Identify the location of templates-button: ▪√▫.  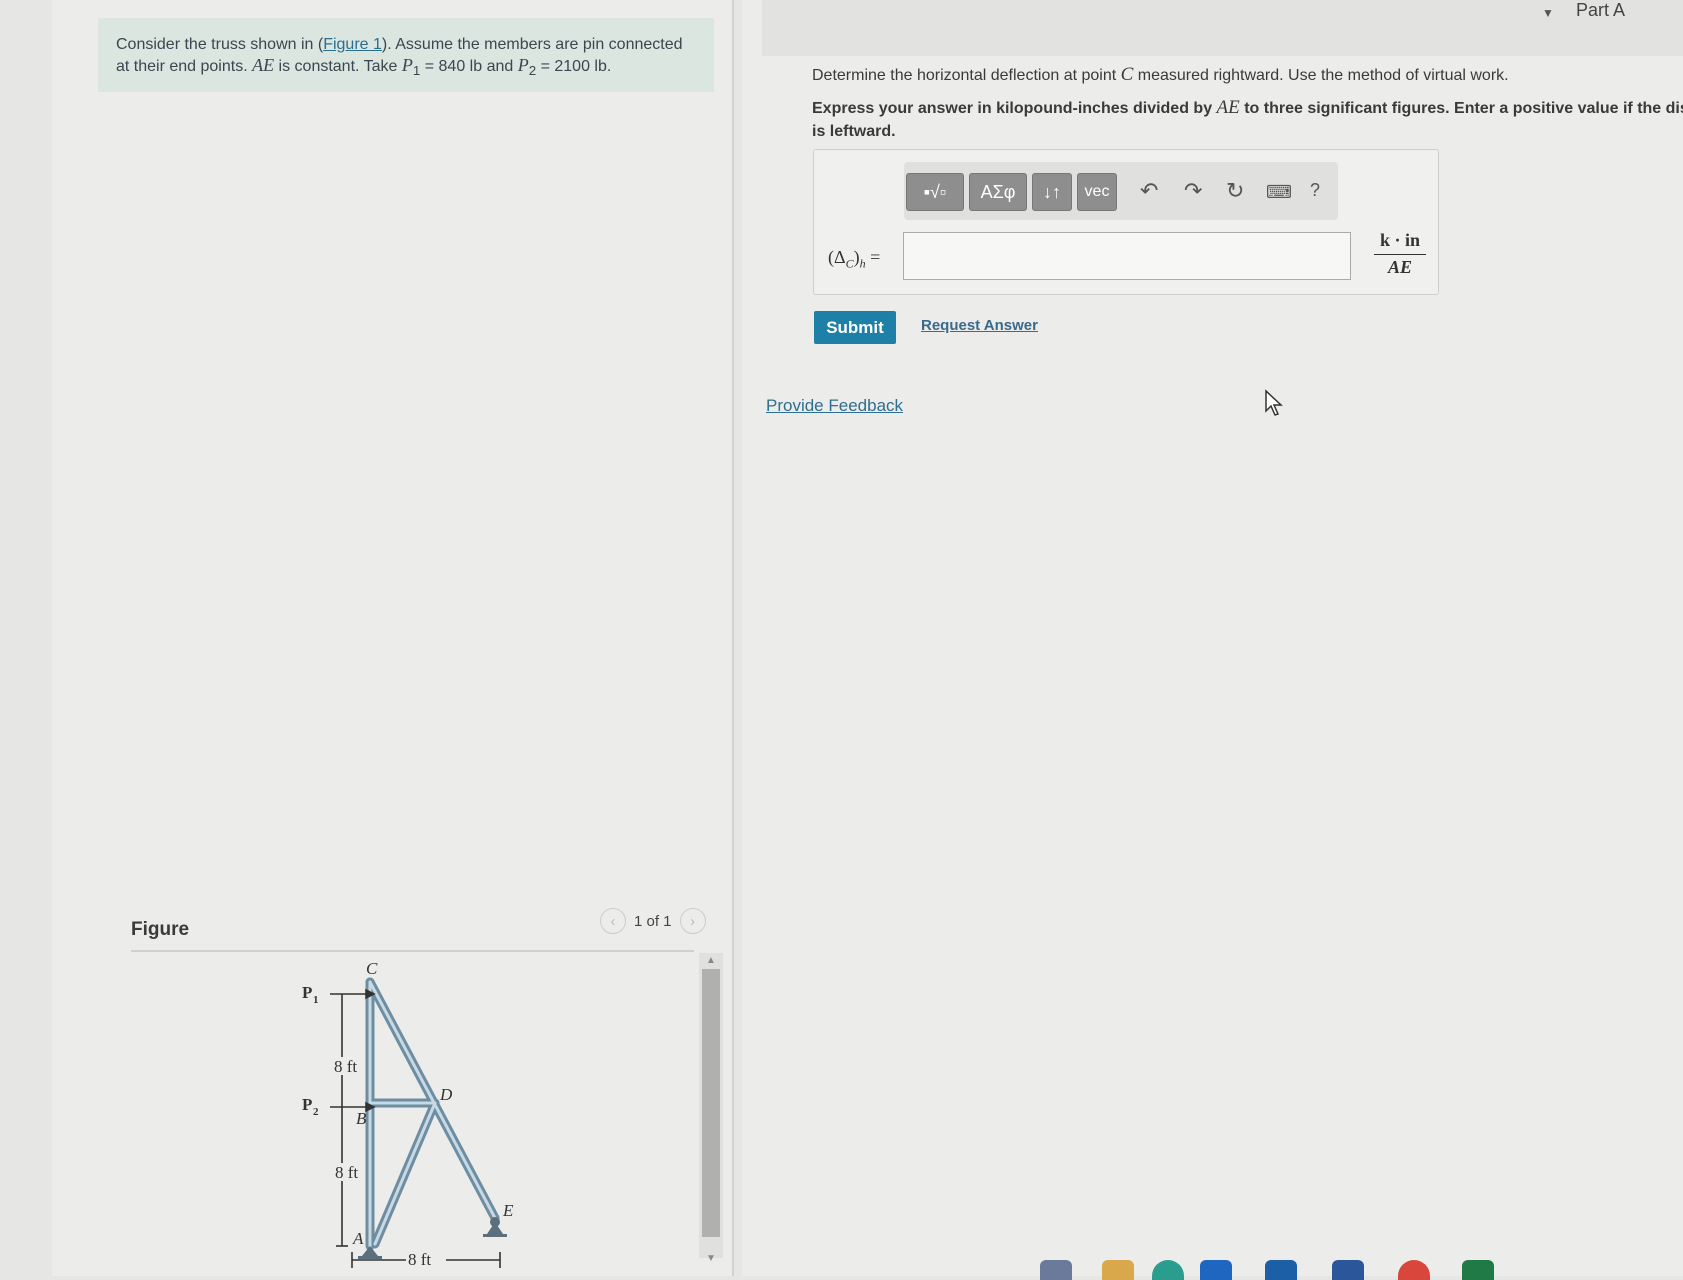
(935, 192).